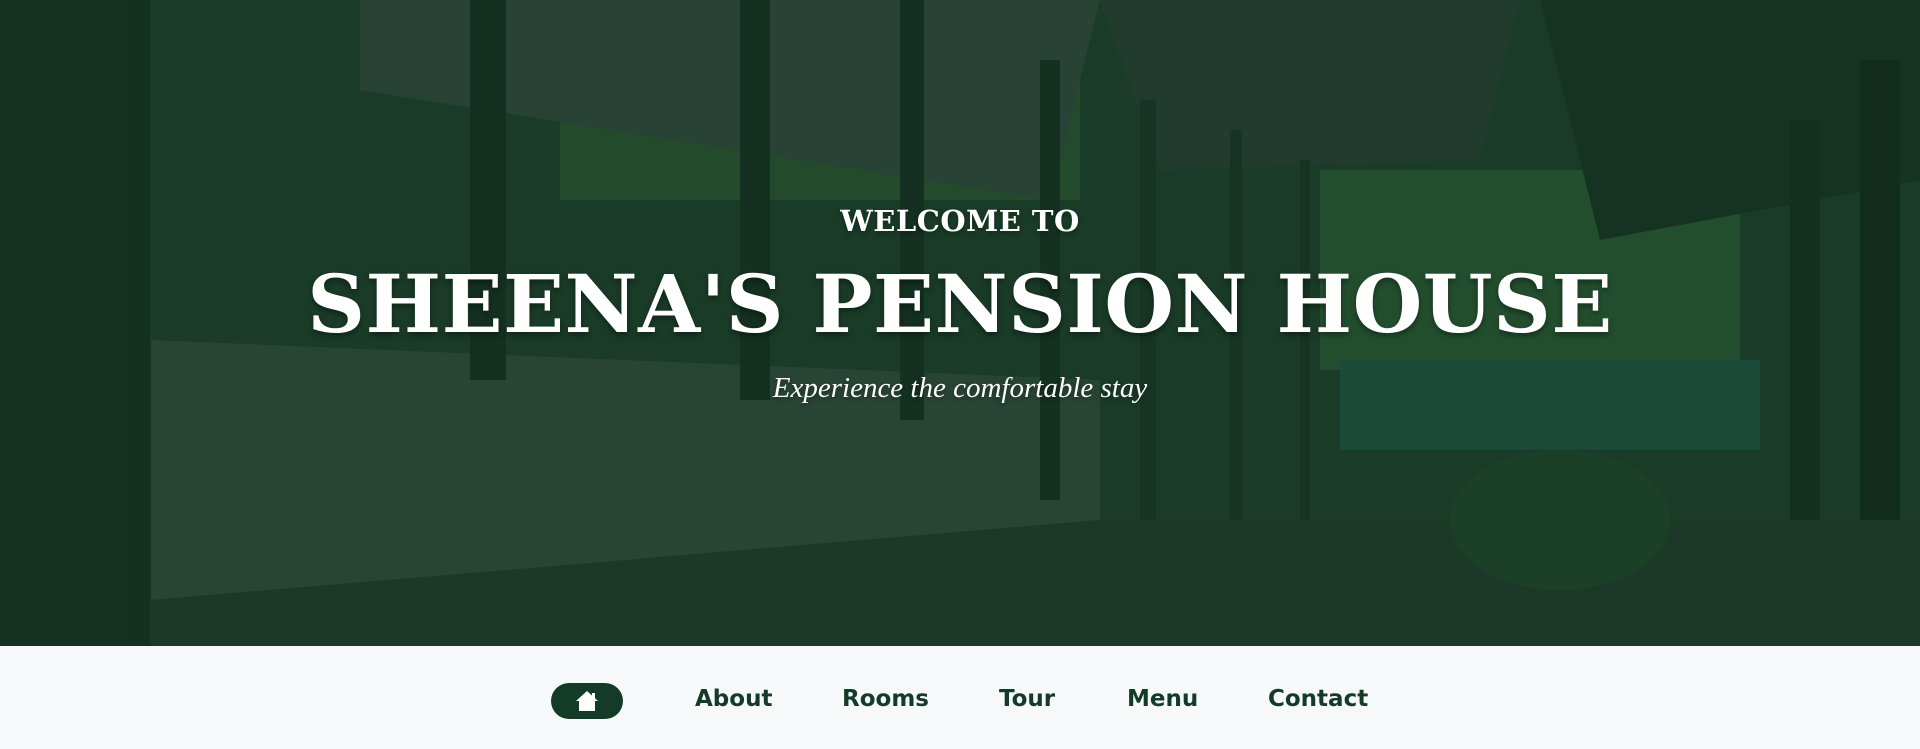  What do you see at coordinates (1027, 699) in the screenshot?
I see `nav-link-tour: Tour` at bounding box center [1027, 699].